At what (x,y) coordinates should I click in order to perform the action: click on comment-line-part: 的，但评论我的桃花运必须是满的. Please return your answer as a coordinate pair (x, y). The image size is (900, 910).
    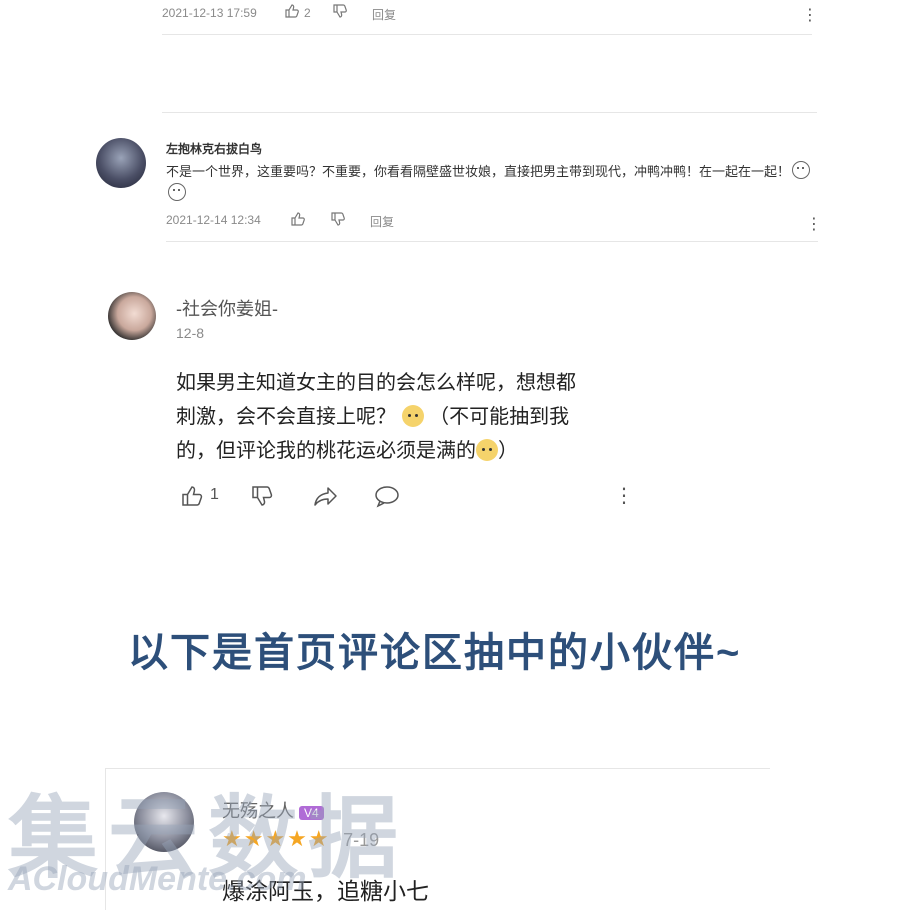
    Looking at the image, I should click on (326, 451).